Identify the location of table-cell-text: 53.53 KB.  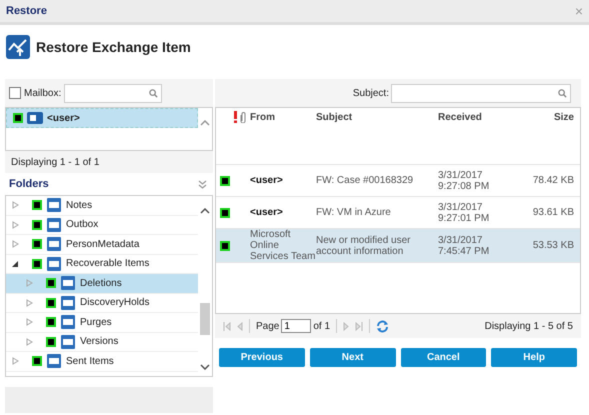
(553, 245).